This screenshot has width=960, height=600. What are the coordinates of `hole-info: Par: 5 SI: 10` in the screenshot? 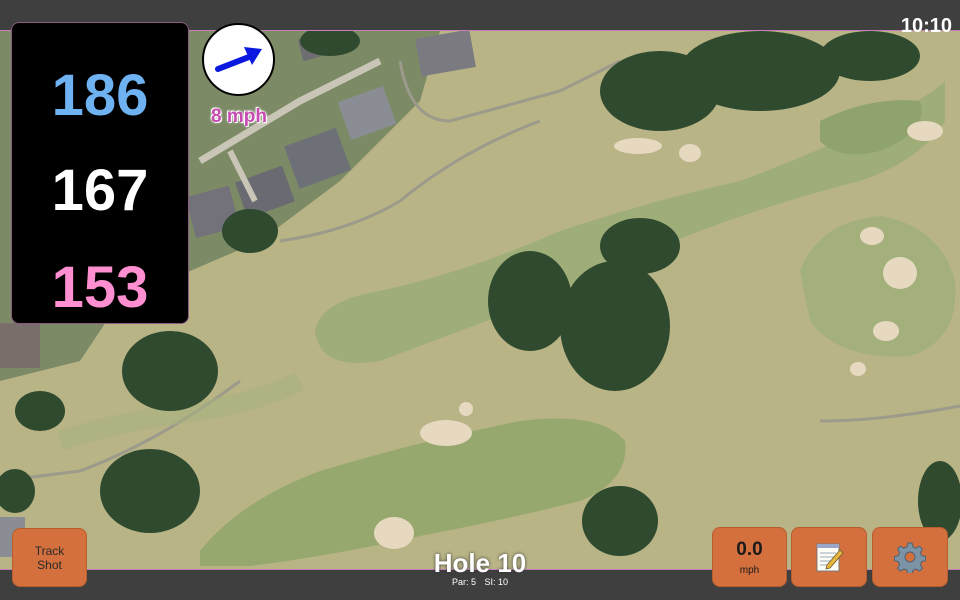 It's located at (480, 582).